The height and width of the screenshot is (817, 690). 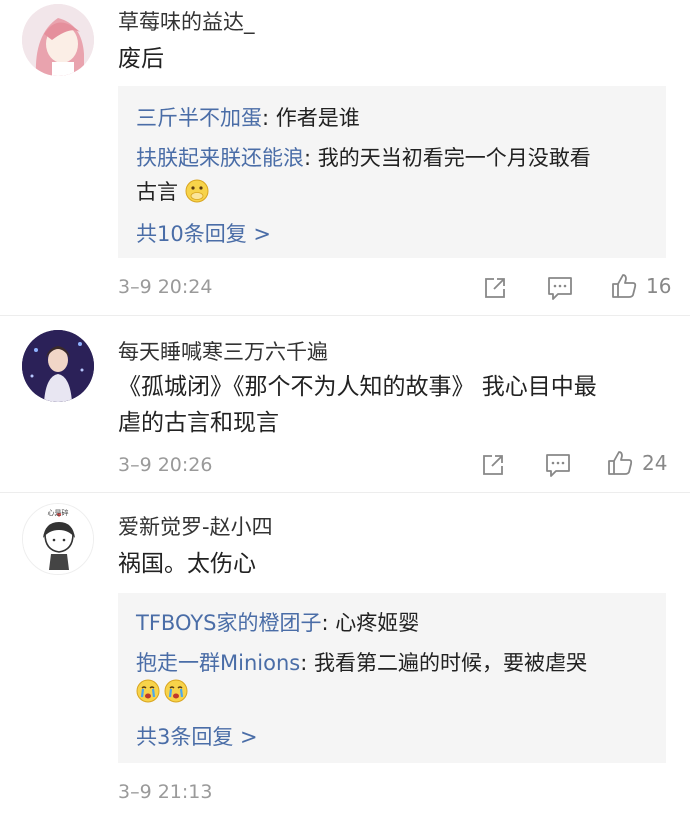 What do you see at coordinates (223, 351) in the screenshot?
I see `comment-username: 每天睡喊寒三万六千遍` at bounding box center [223, 351].